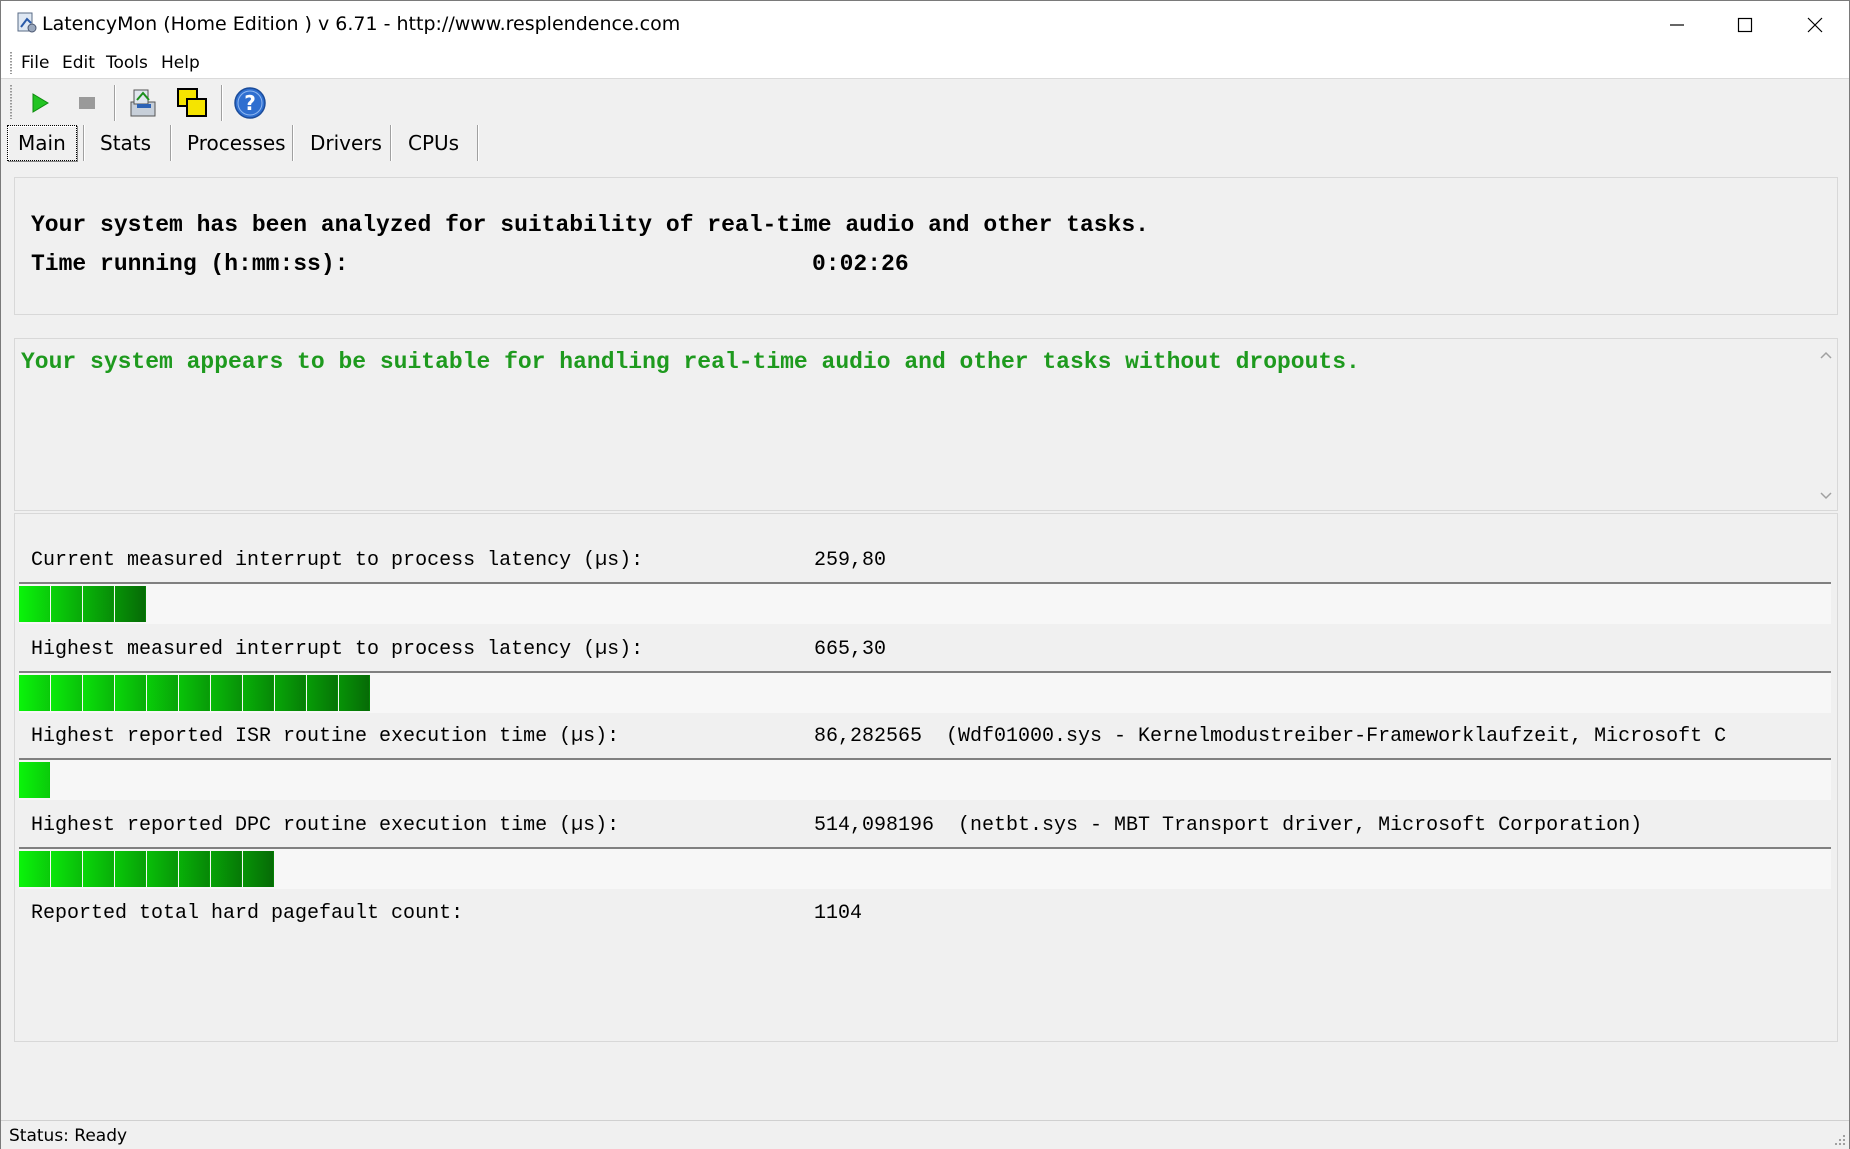  I want to click on minimize-icon, so click(1677, 24).